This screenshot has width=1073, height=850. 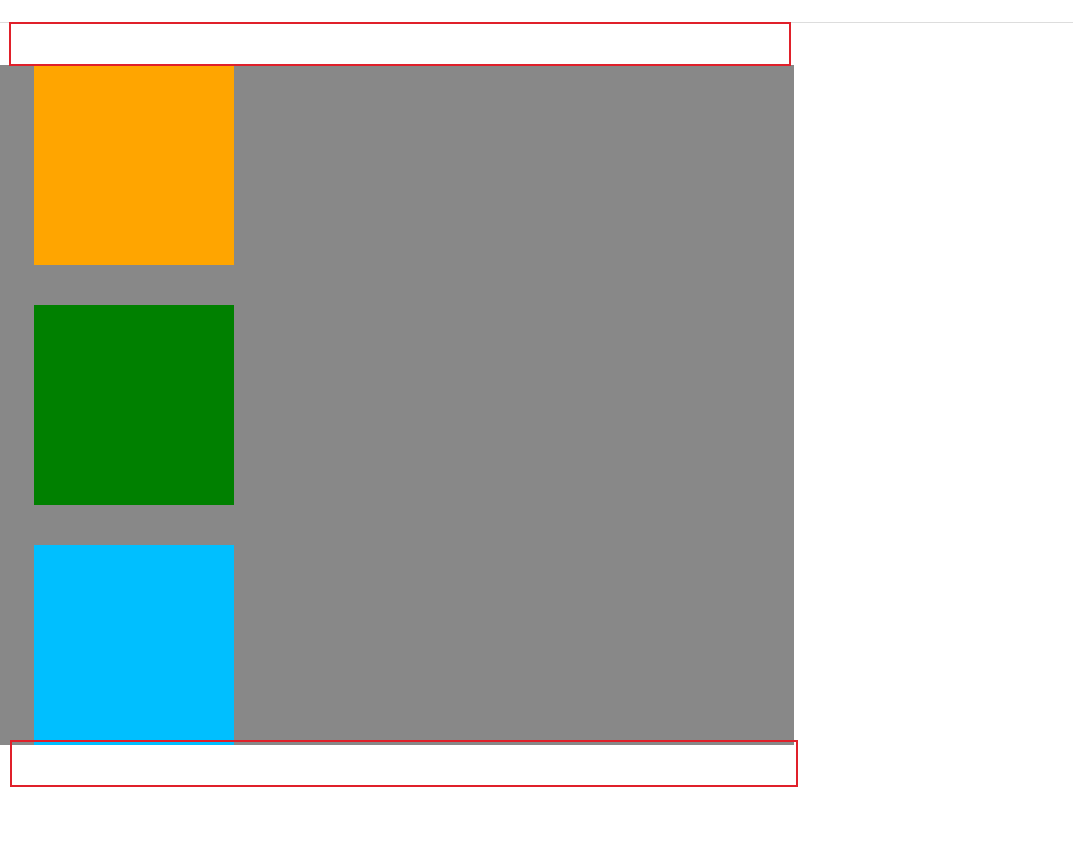 I want to click on top-highlight-box, so click(x=400, y=44).